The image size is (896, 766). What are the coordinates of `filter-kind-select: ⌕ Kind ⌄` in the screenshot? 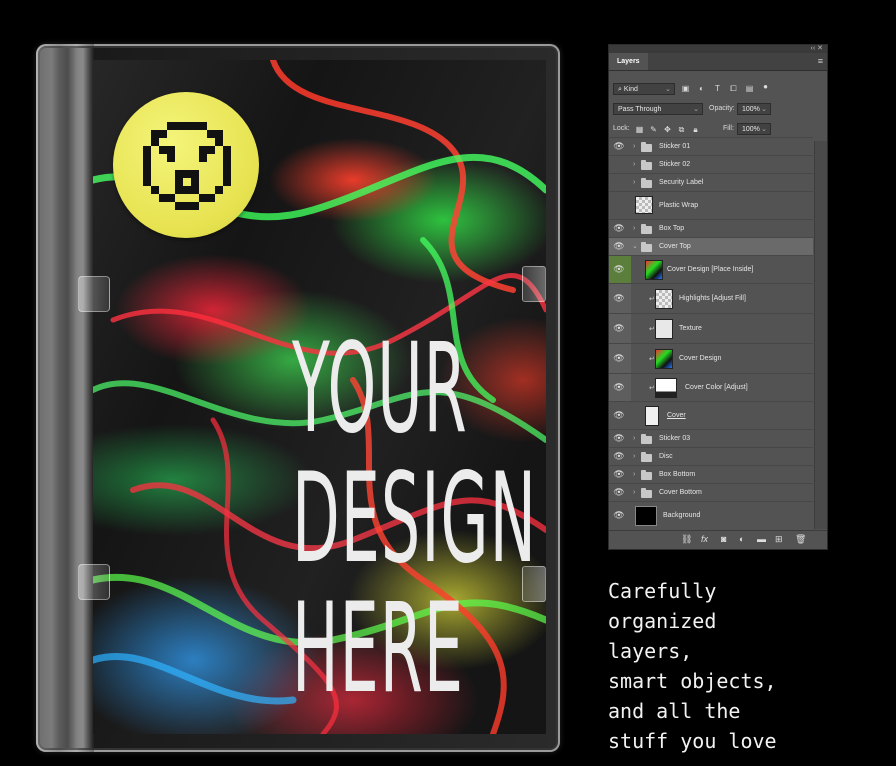 It's located at (644, 89).